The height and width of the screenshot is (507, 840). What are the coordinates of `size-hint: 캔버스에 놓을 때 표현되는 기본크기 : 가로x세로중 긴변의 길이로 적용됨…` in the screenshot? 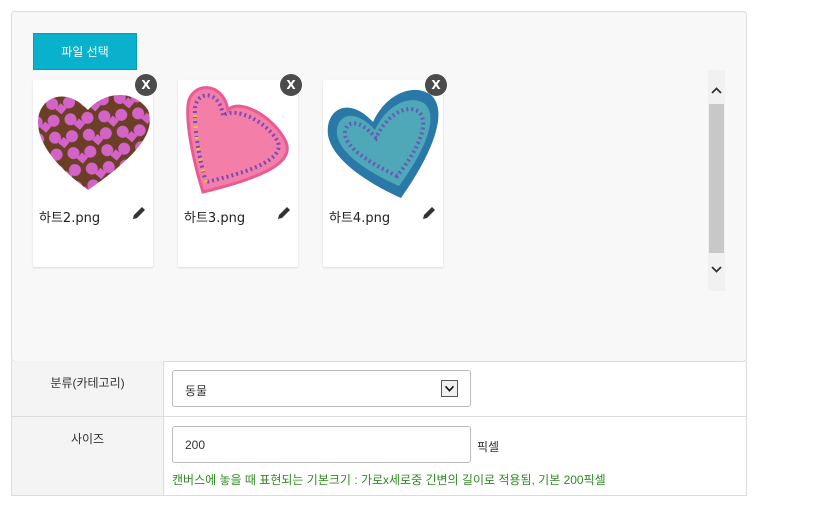 It's located at (389, 480).